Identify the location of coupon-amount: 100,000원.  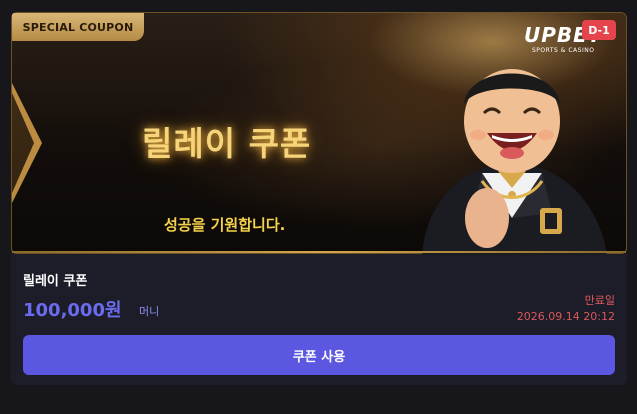
(72, 310).